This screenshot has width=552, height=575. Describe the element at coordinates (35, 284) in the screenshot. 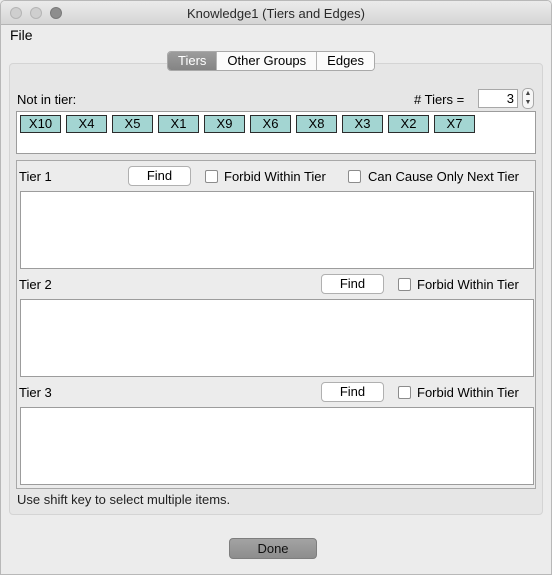

I see `tier-2-label: Tier 2` at that location.